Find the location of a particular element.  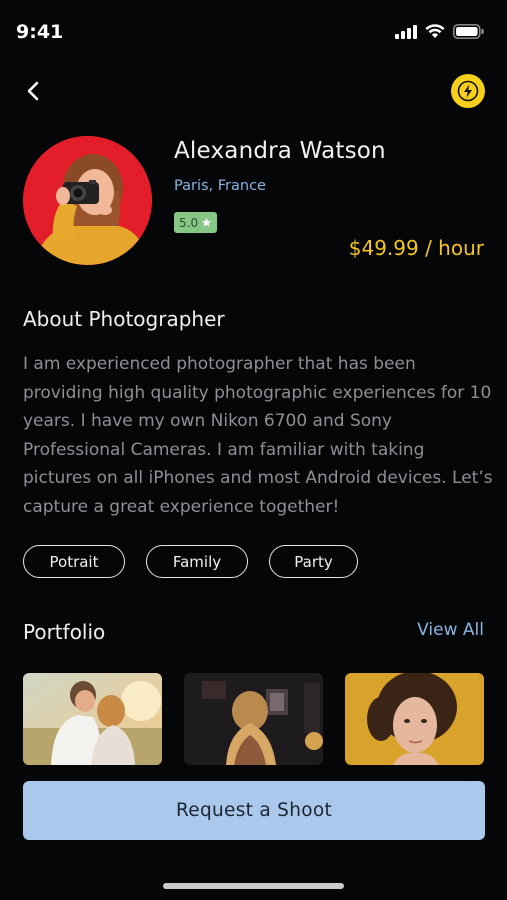

hourly-price: $49.99 / hour is located at coordinates (416, 248).